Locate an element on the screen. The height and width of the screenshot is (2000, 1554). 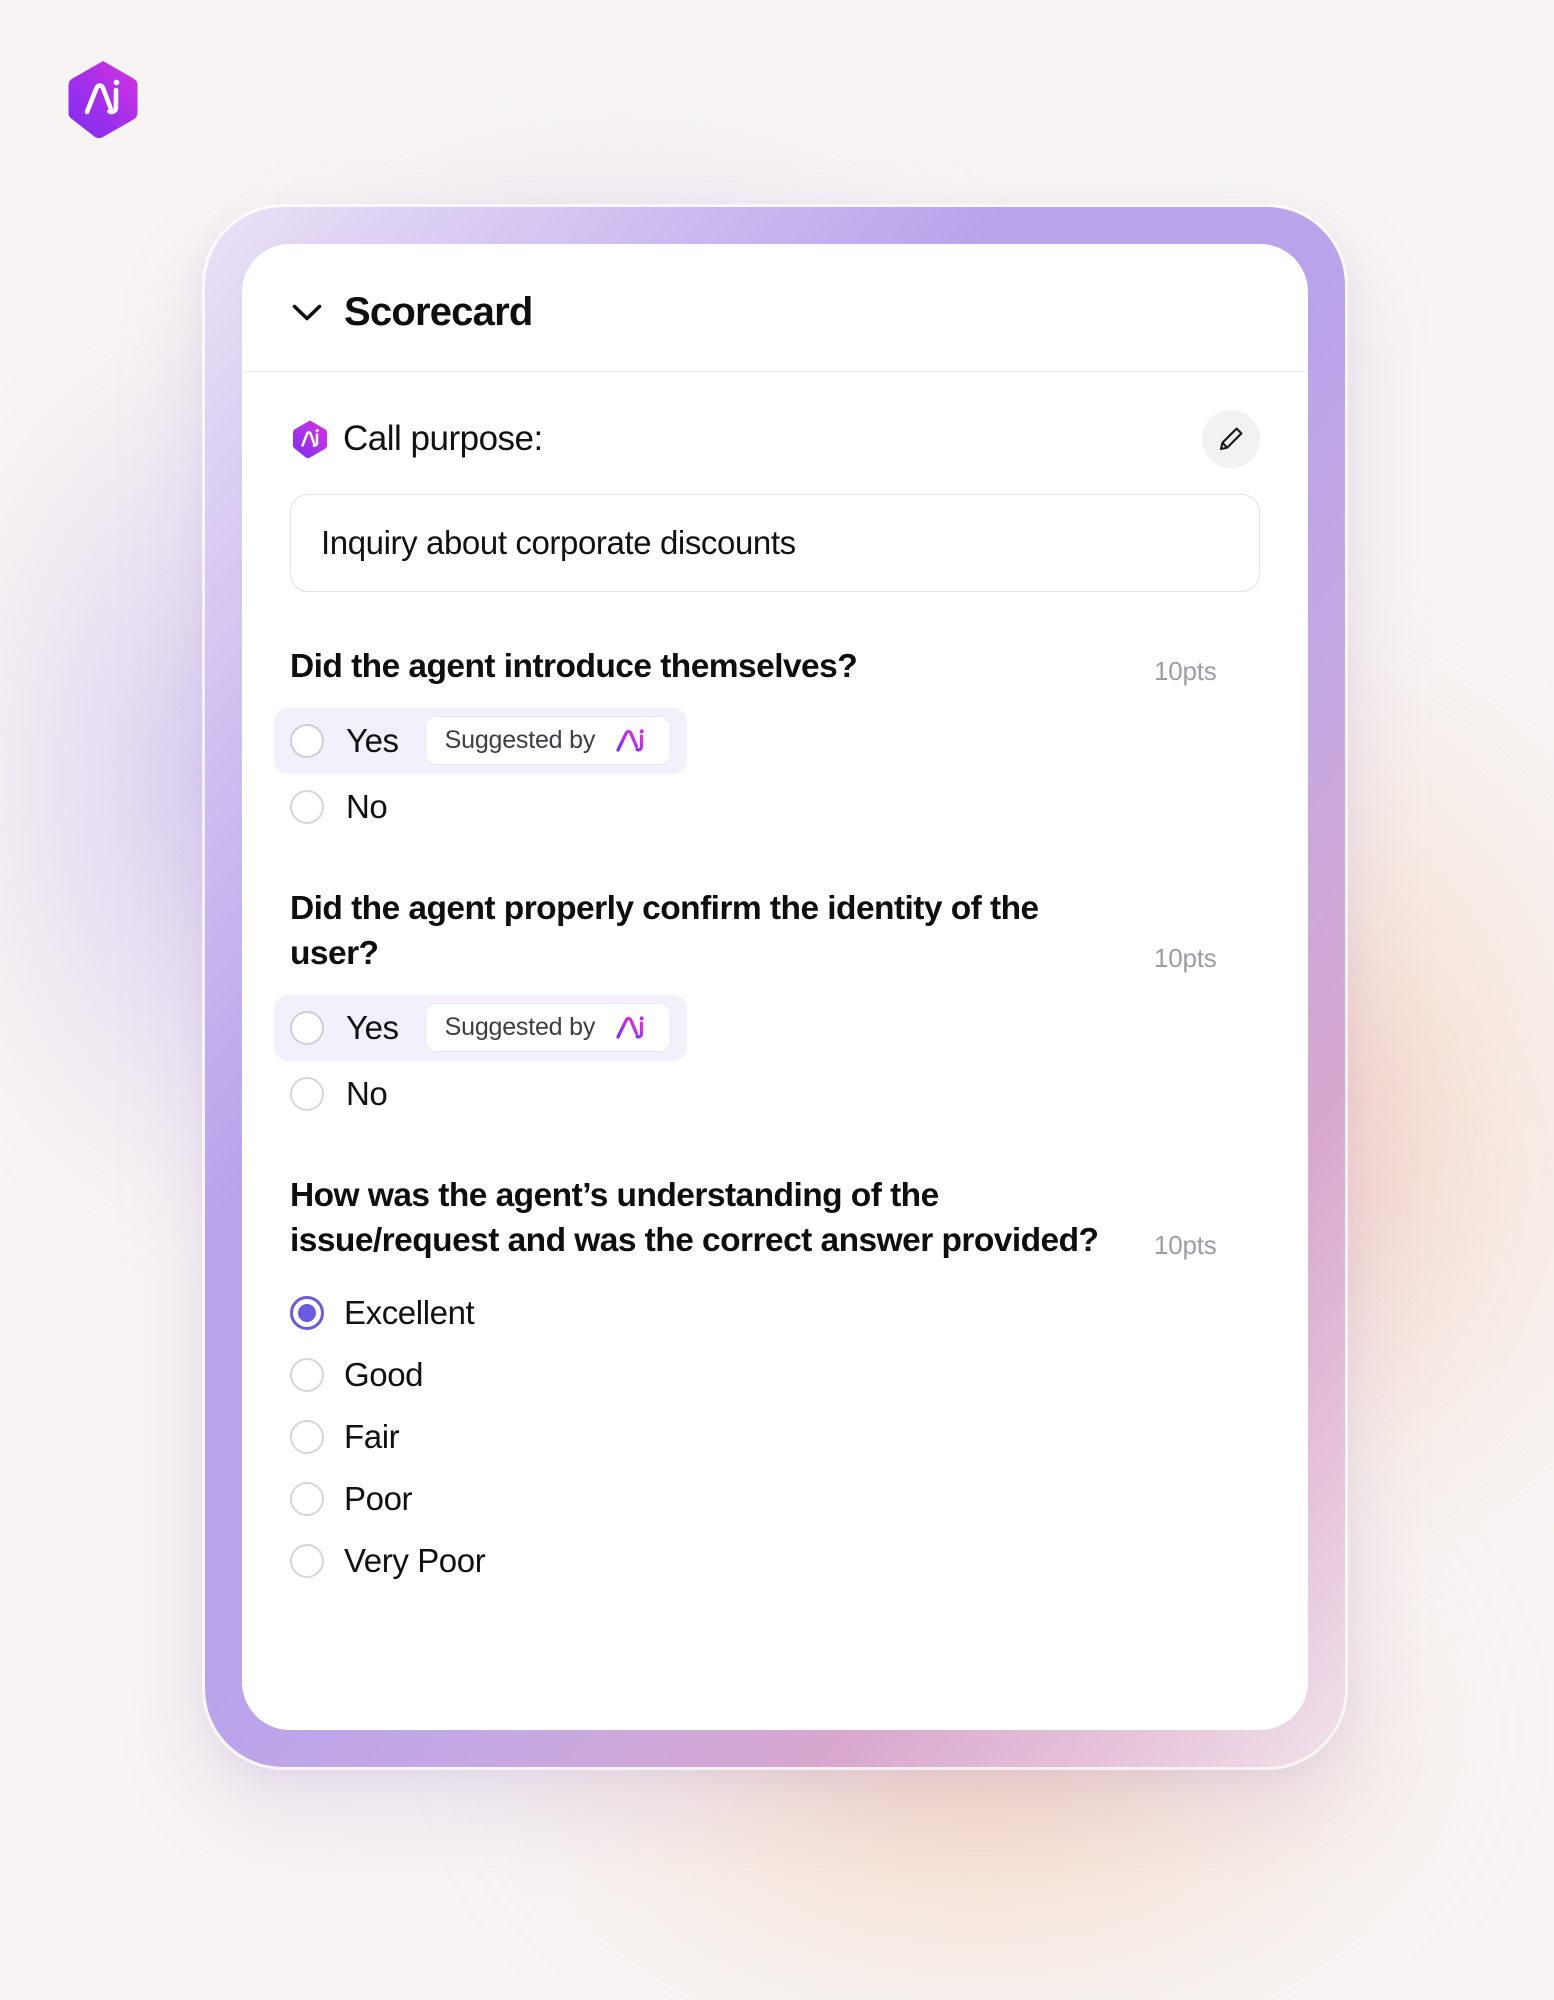
option-label: Good is located at coordinates (384, 1374).